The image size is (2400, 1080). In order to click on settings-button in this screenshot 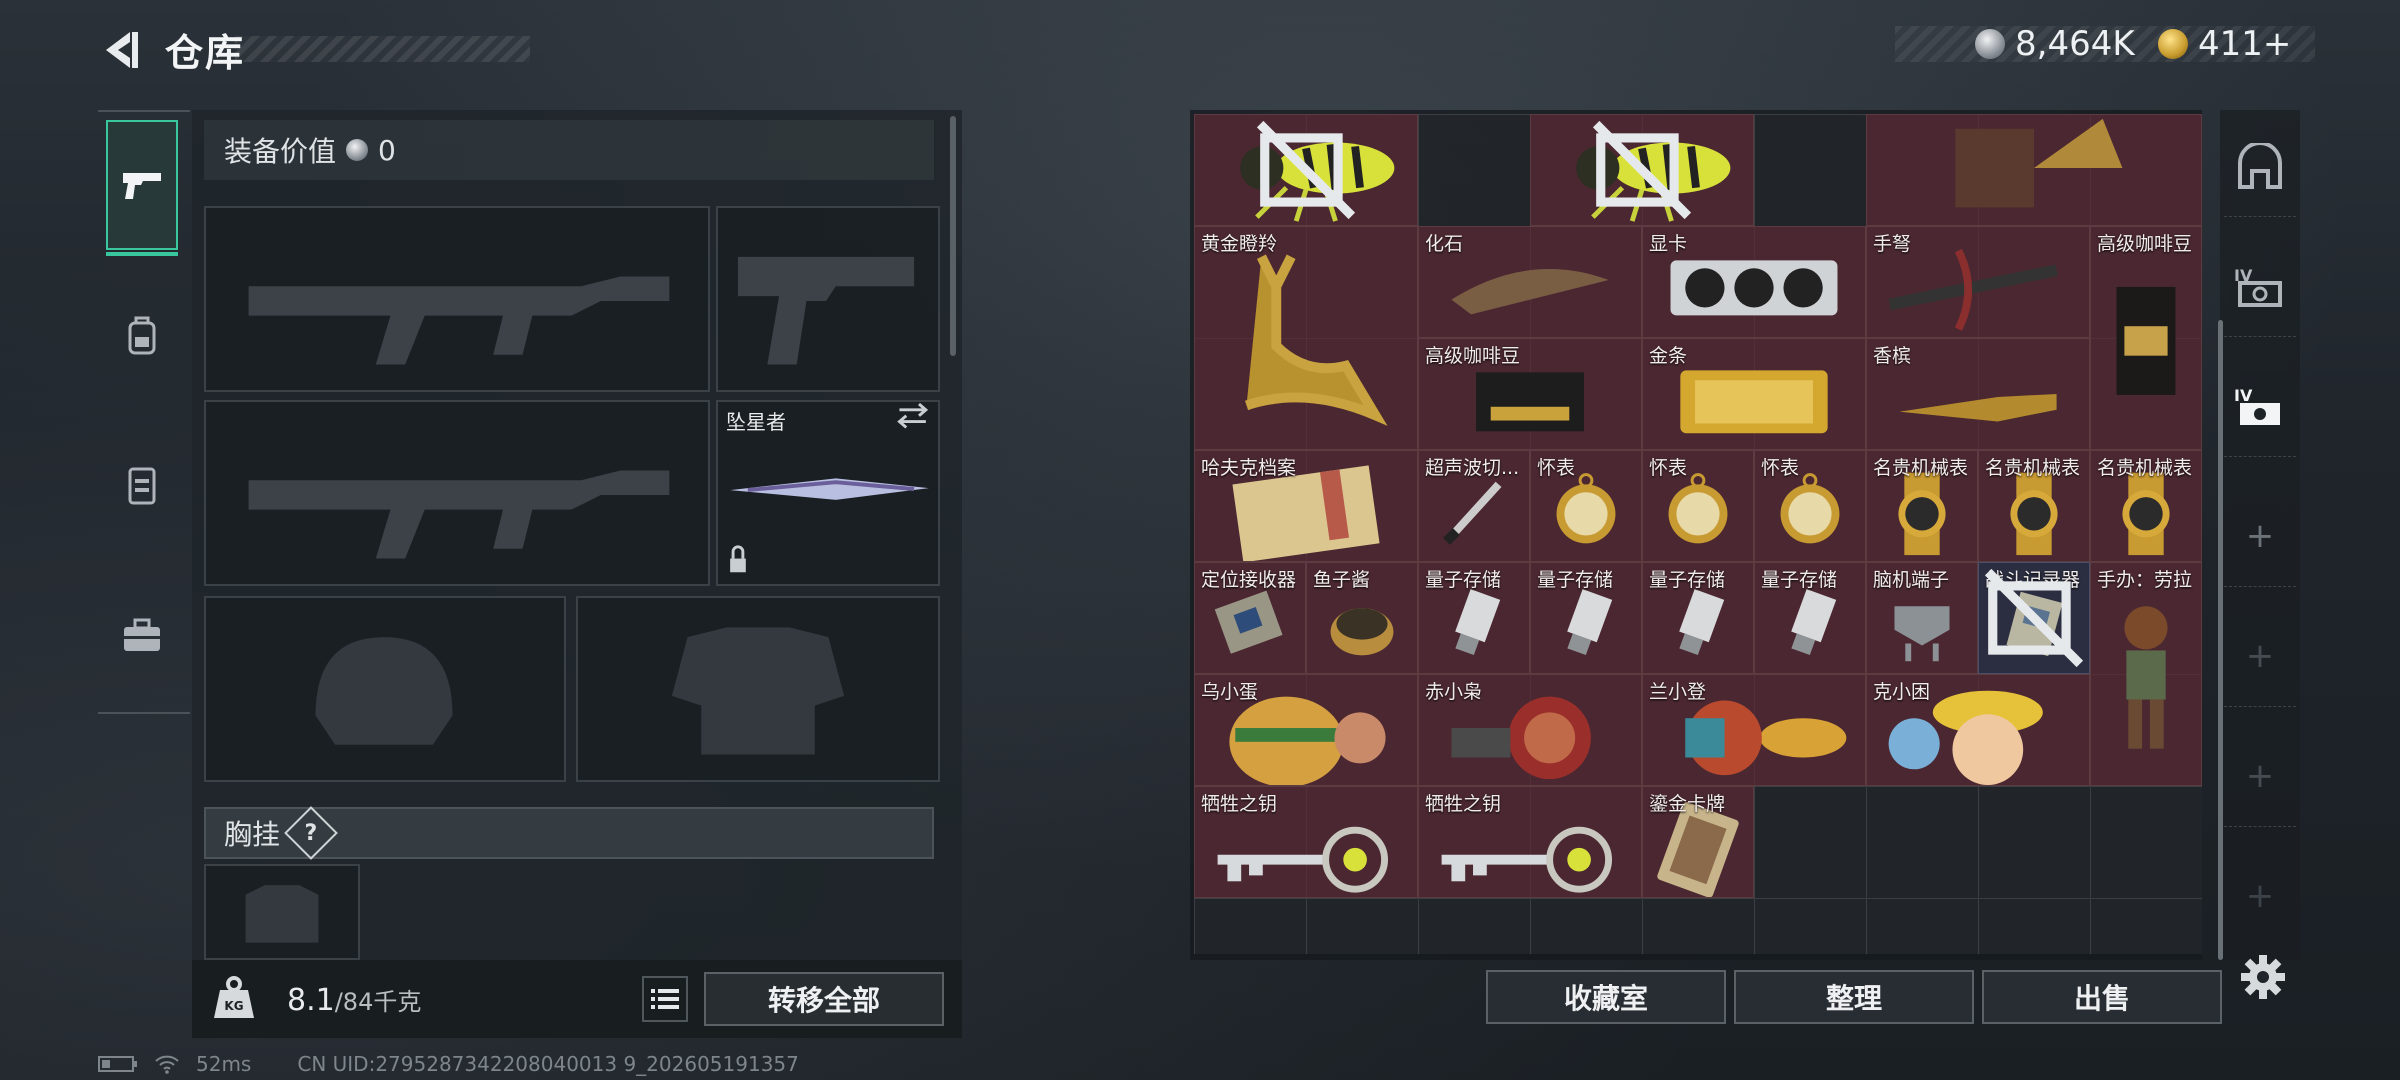, I will do `click(2263, 977)`.